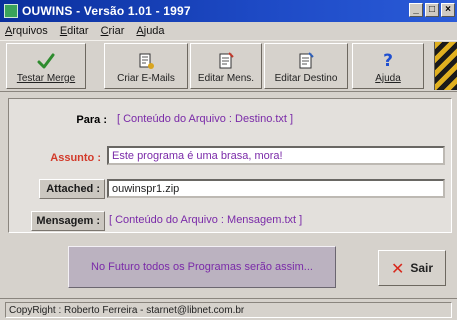 This screenshot has height=320, width=457. I want to click on testar-merge-label: Testar Merge, so click(46, 78).